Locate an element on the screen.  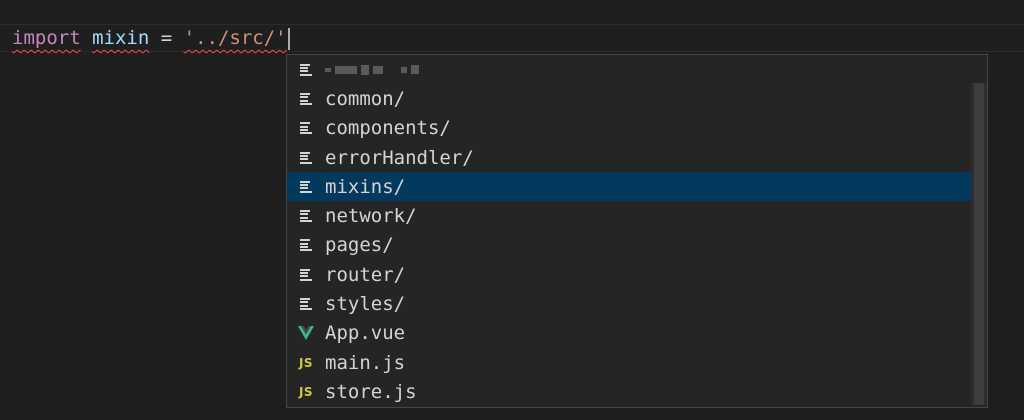
suggestion-item is located at coordinates (629, 69).